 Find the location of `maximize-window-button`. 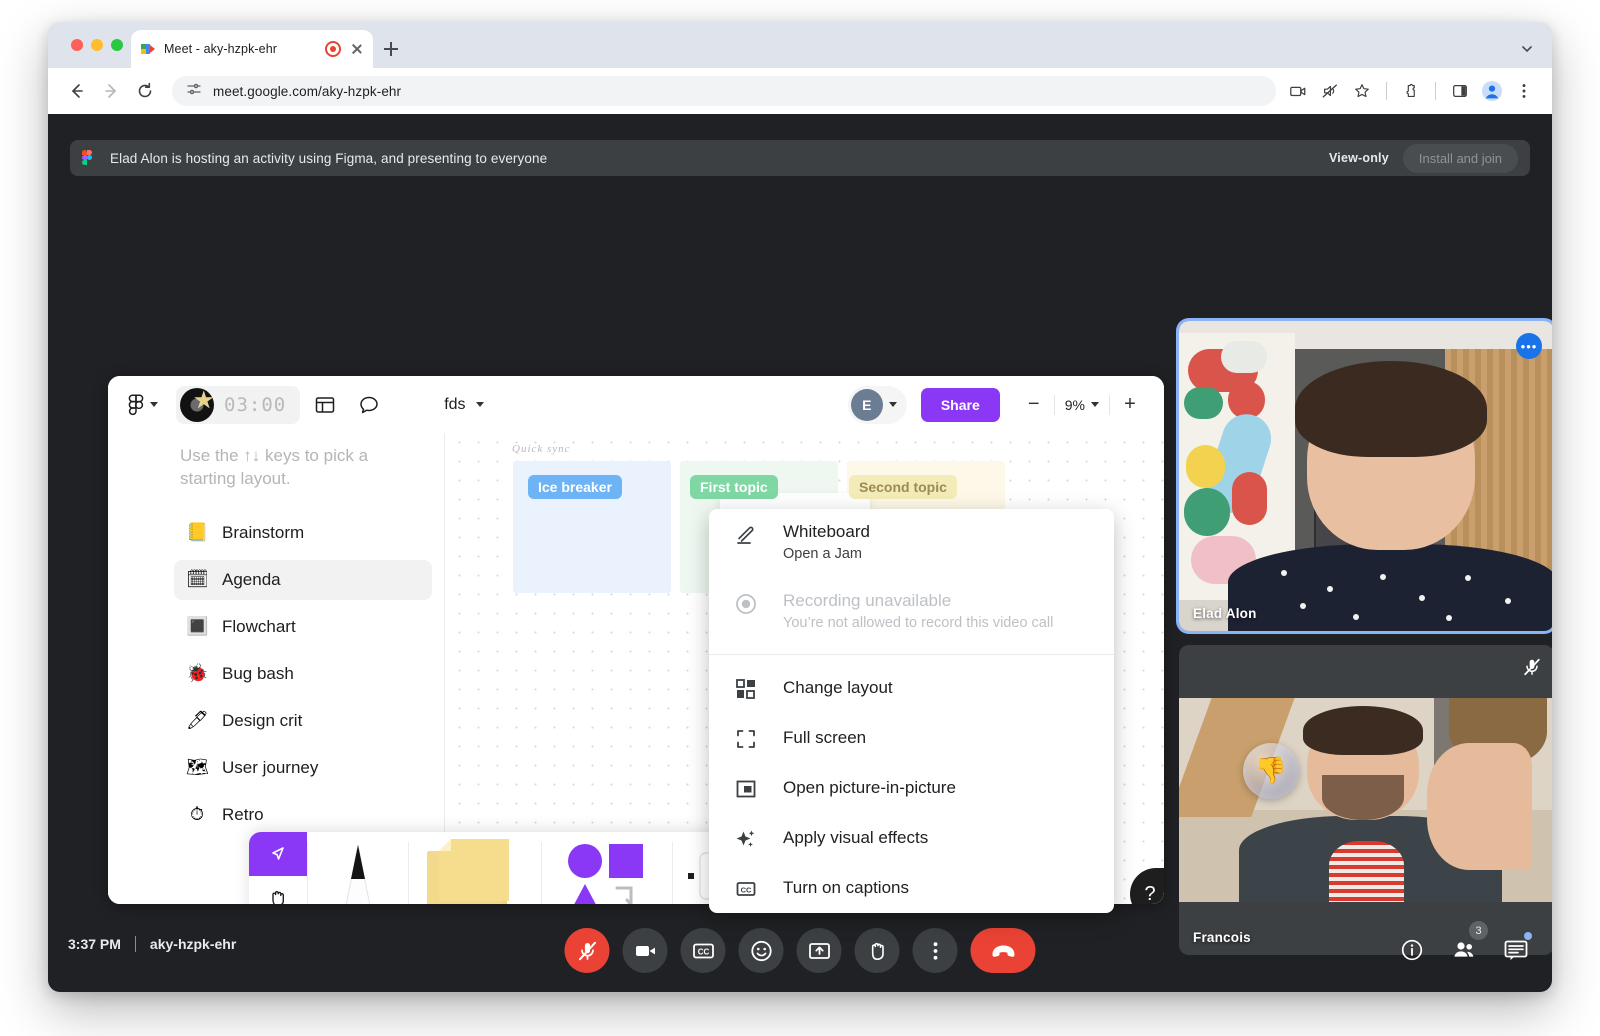

maximize-window-button is located at coordinates (117, 45).